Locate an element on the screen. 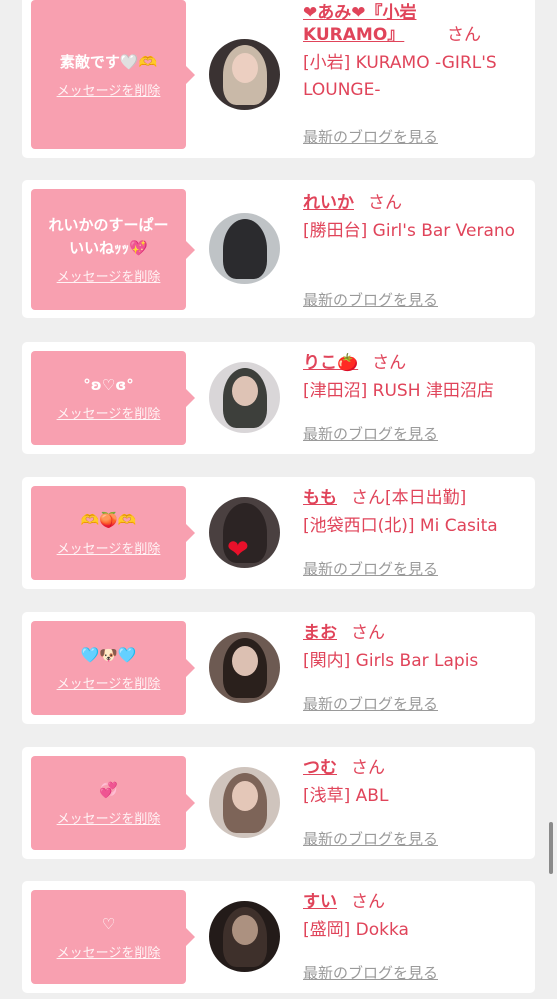 The height and width of the screenshot is (999, 557). list-item: ♡ メッセージを削除 すい さん [盛岡] Dokka 最新のブログを見る is located at coordinates (278, 937).